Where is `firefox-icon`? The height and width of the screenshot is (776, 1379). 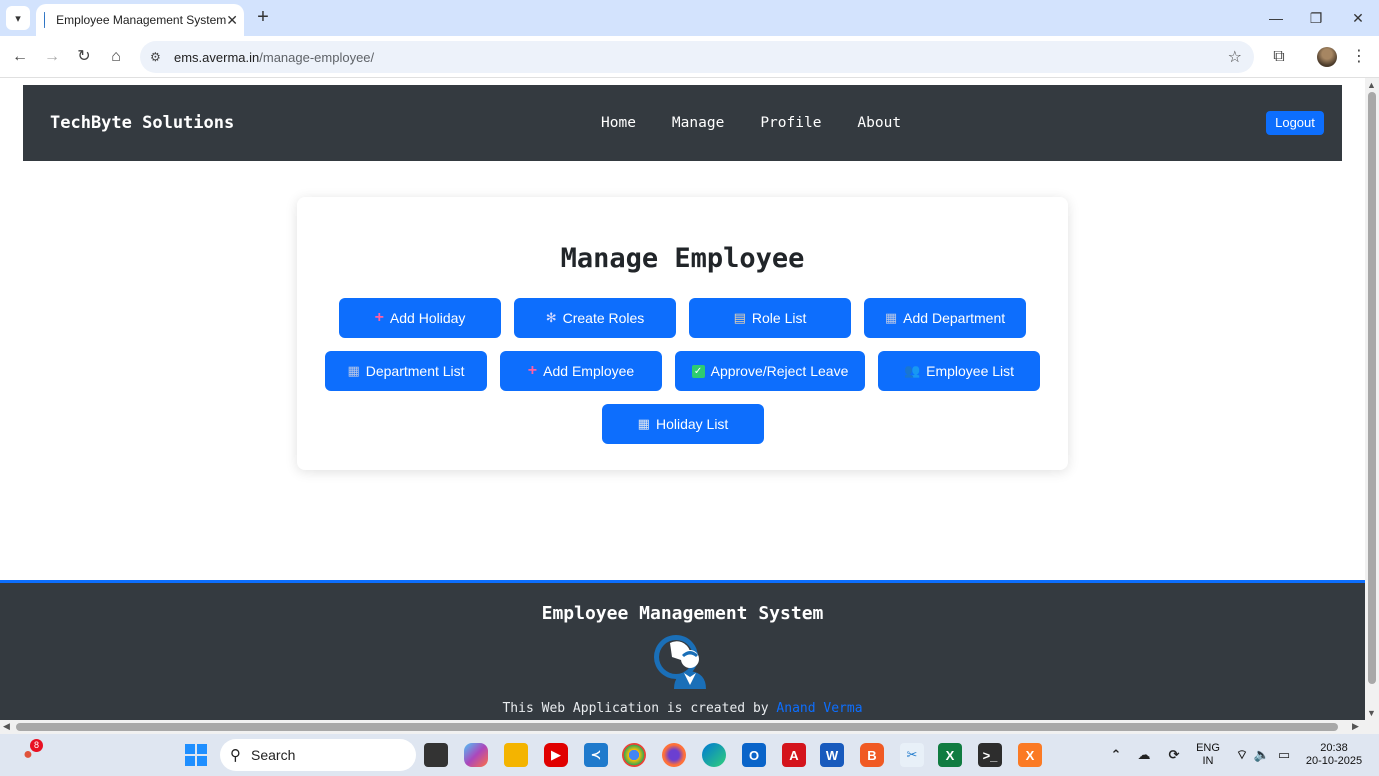 firefox-icon is located at coordinates (674, 755).